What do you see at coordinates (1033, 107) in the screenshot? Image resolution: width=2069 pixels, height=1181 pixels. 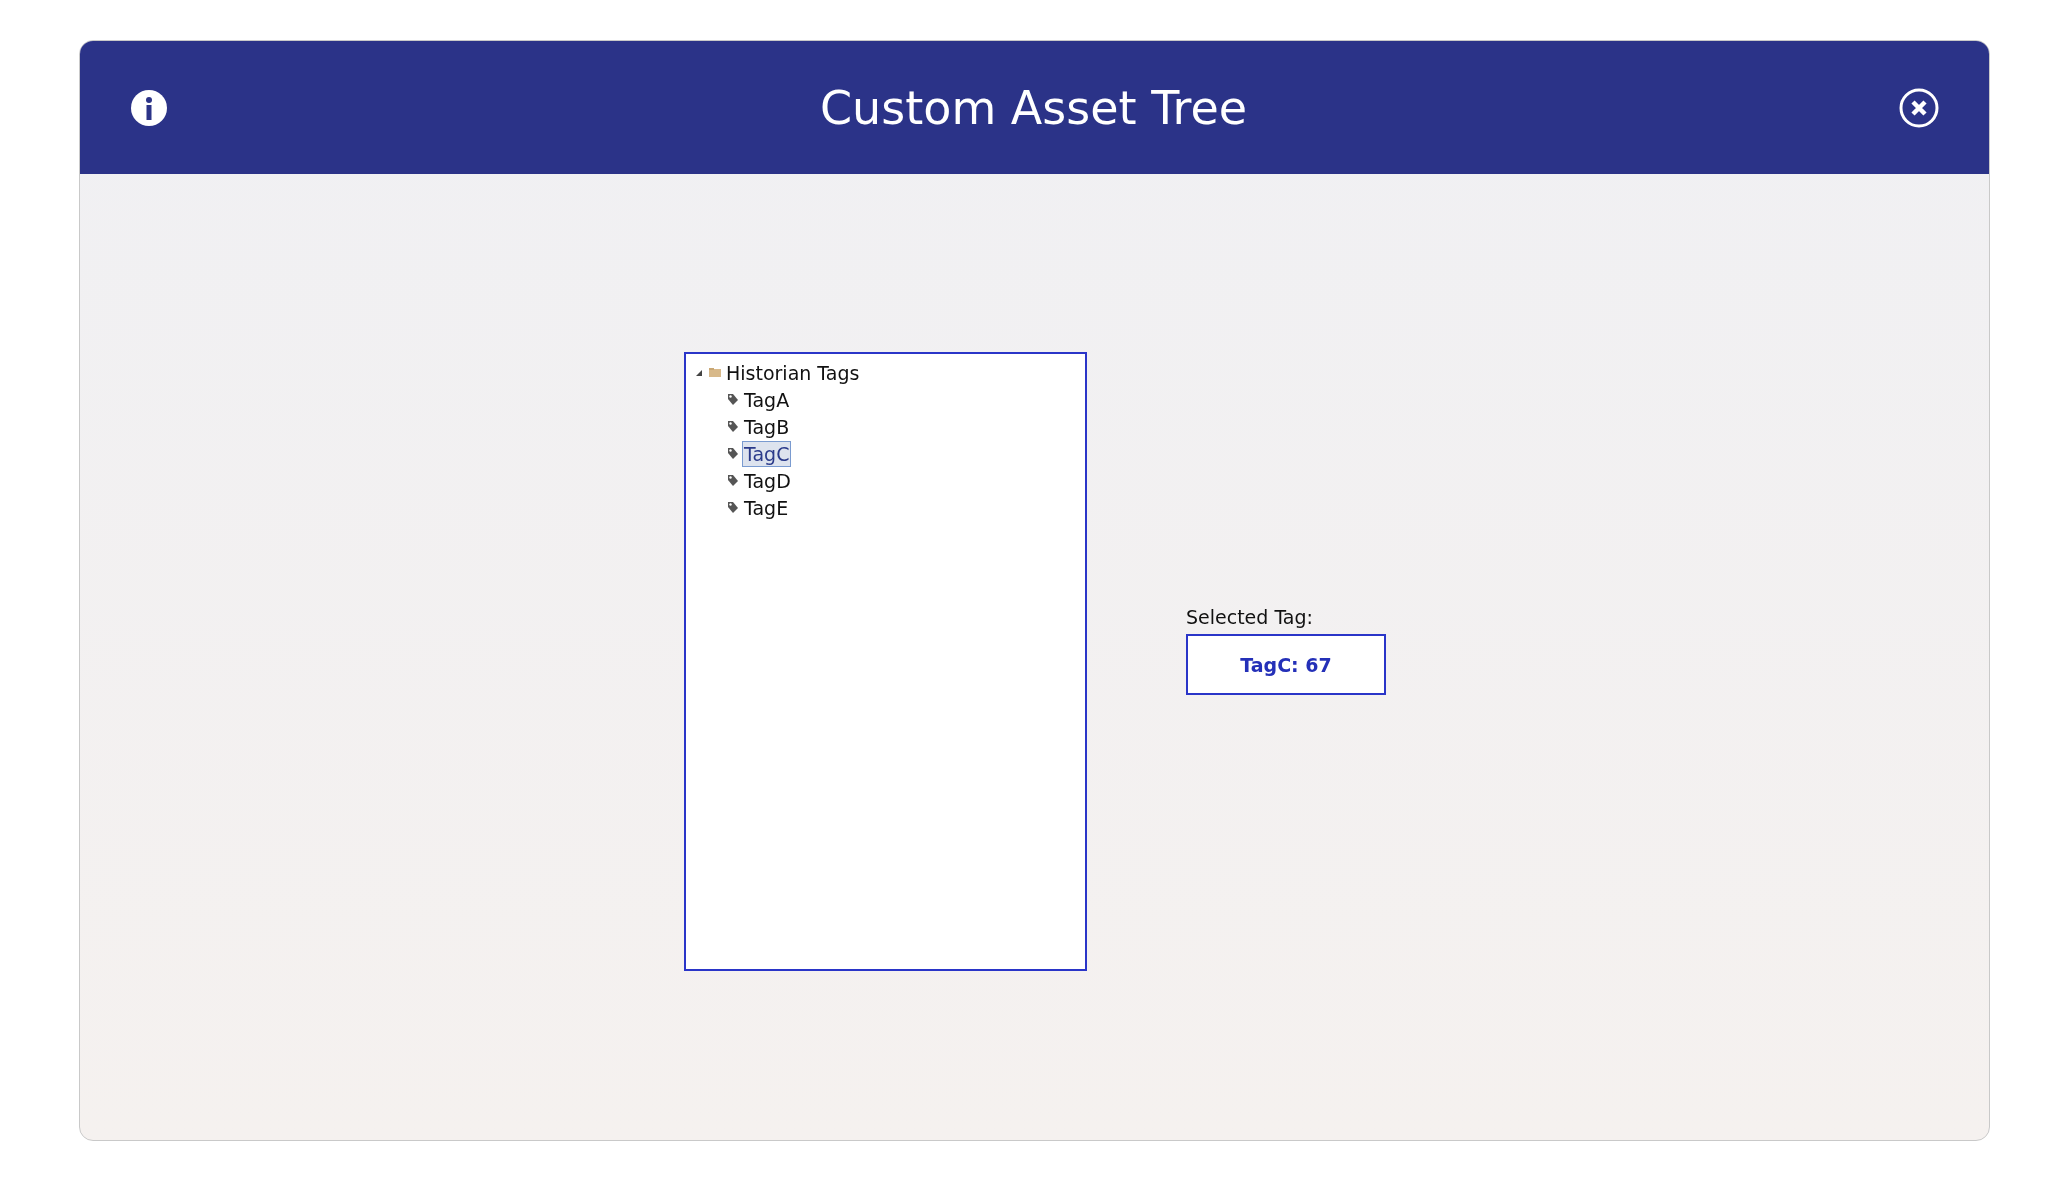 I see `window-title: Custom Asset Tree` at bounding box center [1033, 107].